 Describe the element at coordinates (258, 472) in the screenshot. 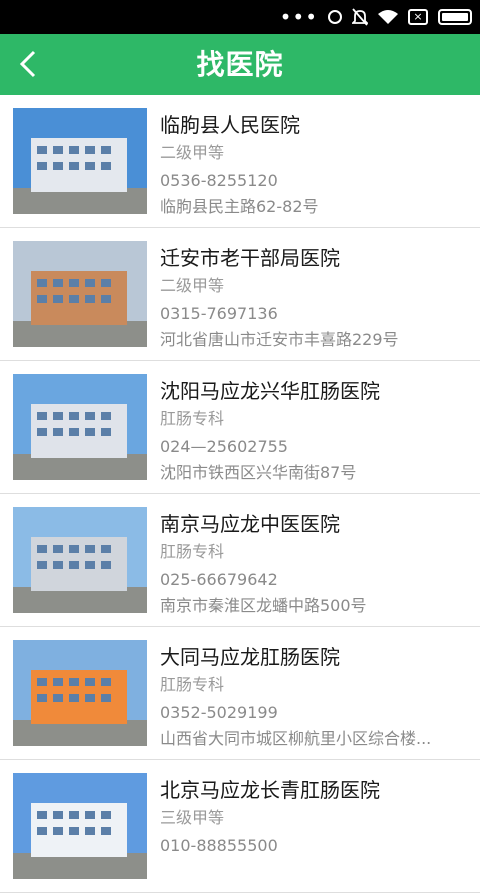

I see `hospital-address: 沈阳市铁西区兴华南街87号` at that location.